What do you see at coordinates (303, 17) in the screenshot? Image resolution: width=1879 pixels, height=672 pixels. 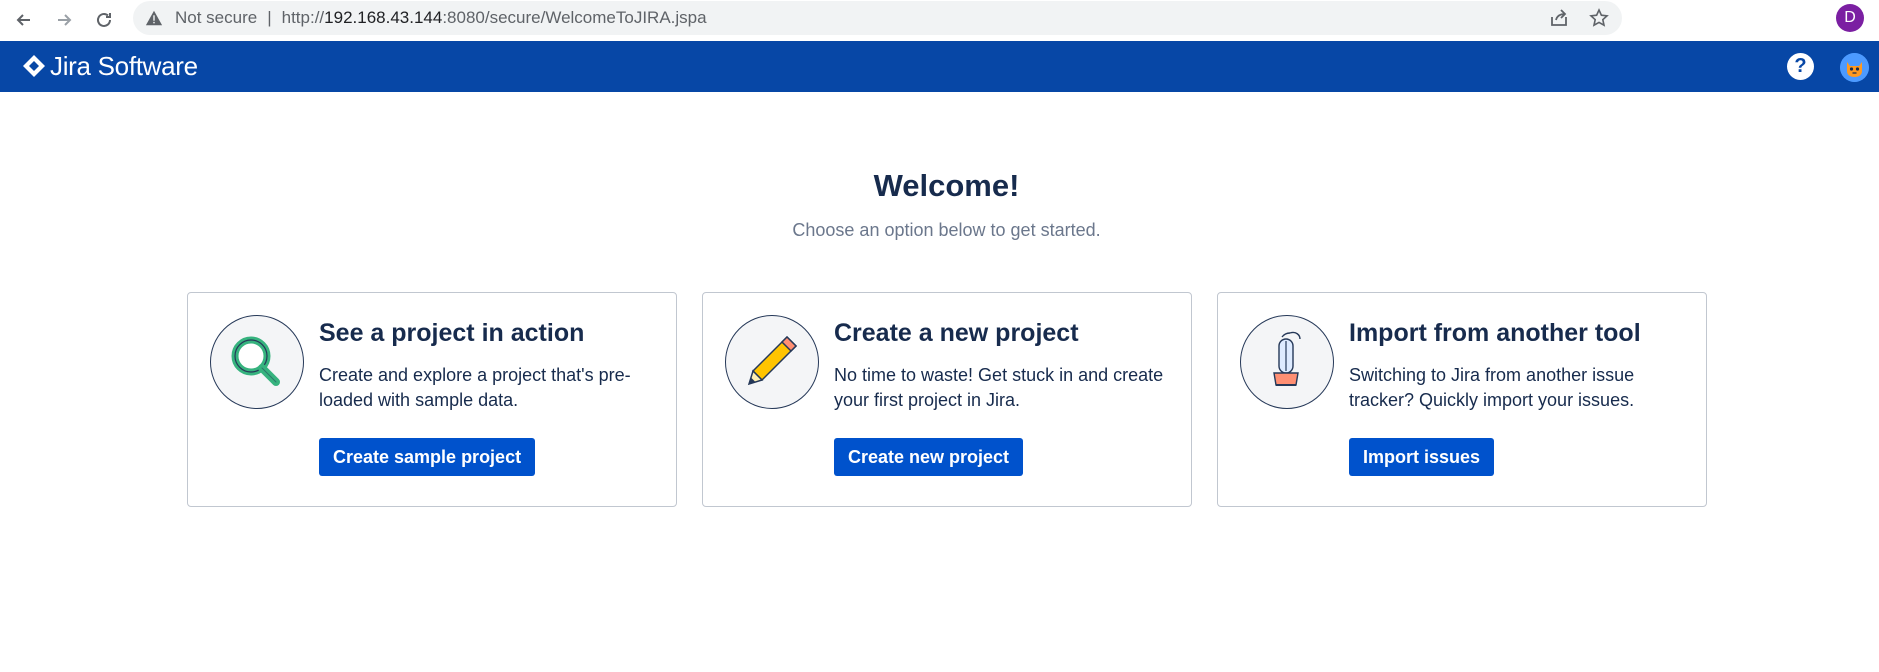 I see `url-prefix: http://` at bounding box center [303, 17].